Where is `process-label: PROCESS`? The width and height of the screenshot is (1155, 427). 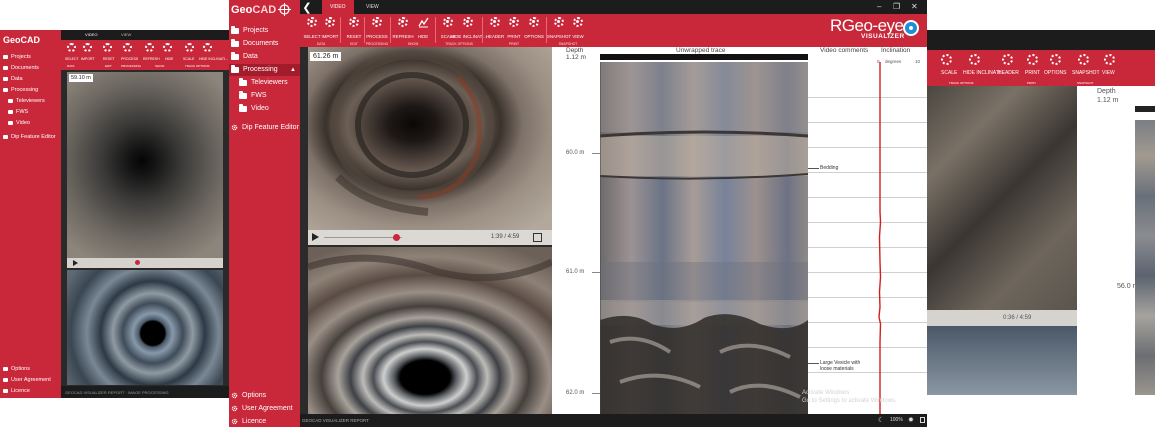 process-label: PROCESS is located at coordinates (377, 36).